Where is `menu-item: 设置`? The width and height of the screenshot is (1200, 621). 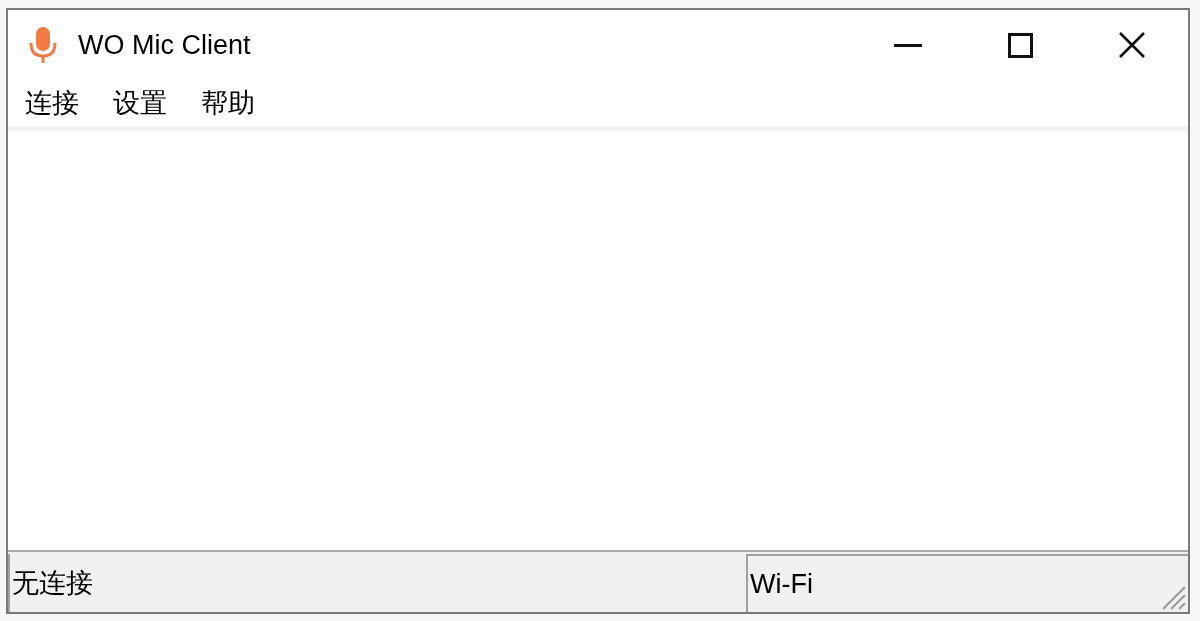
menu-item: 设置 is located at coordinates (140, 103).